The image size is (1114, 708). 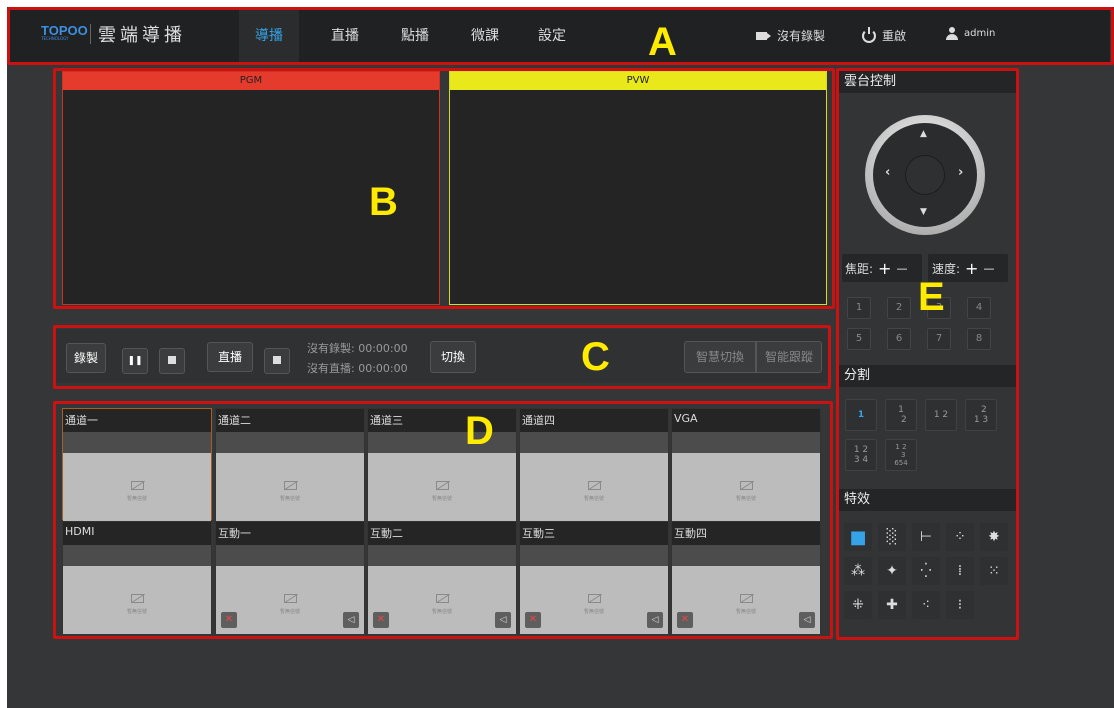 I want to click on zone-b-label: B, so click(x=383, y=202).